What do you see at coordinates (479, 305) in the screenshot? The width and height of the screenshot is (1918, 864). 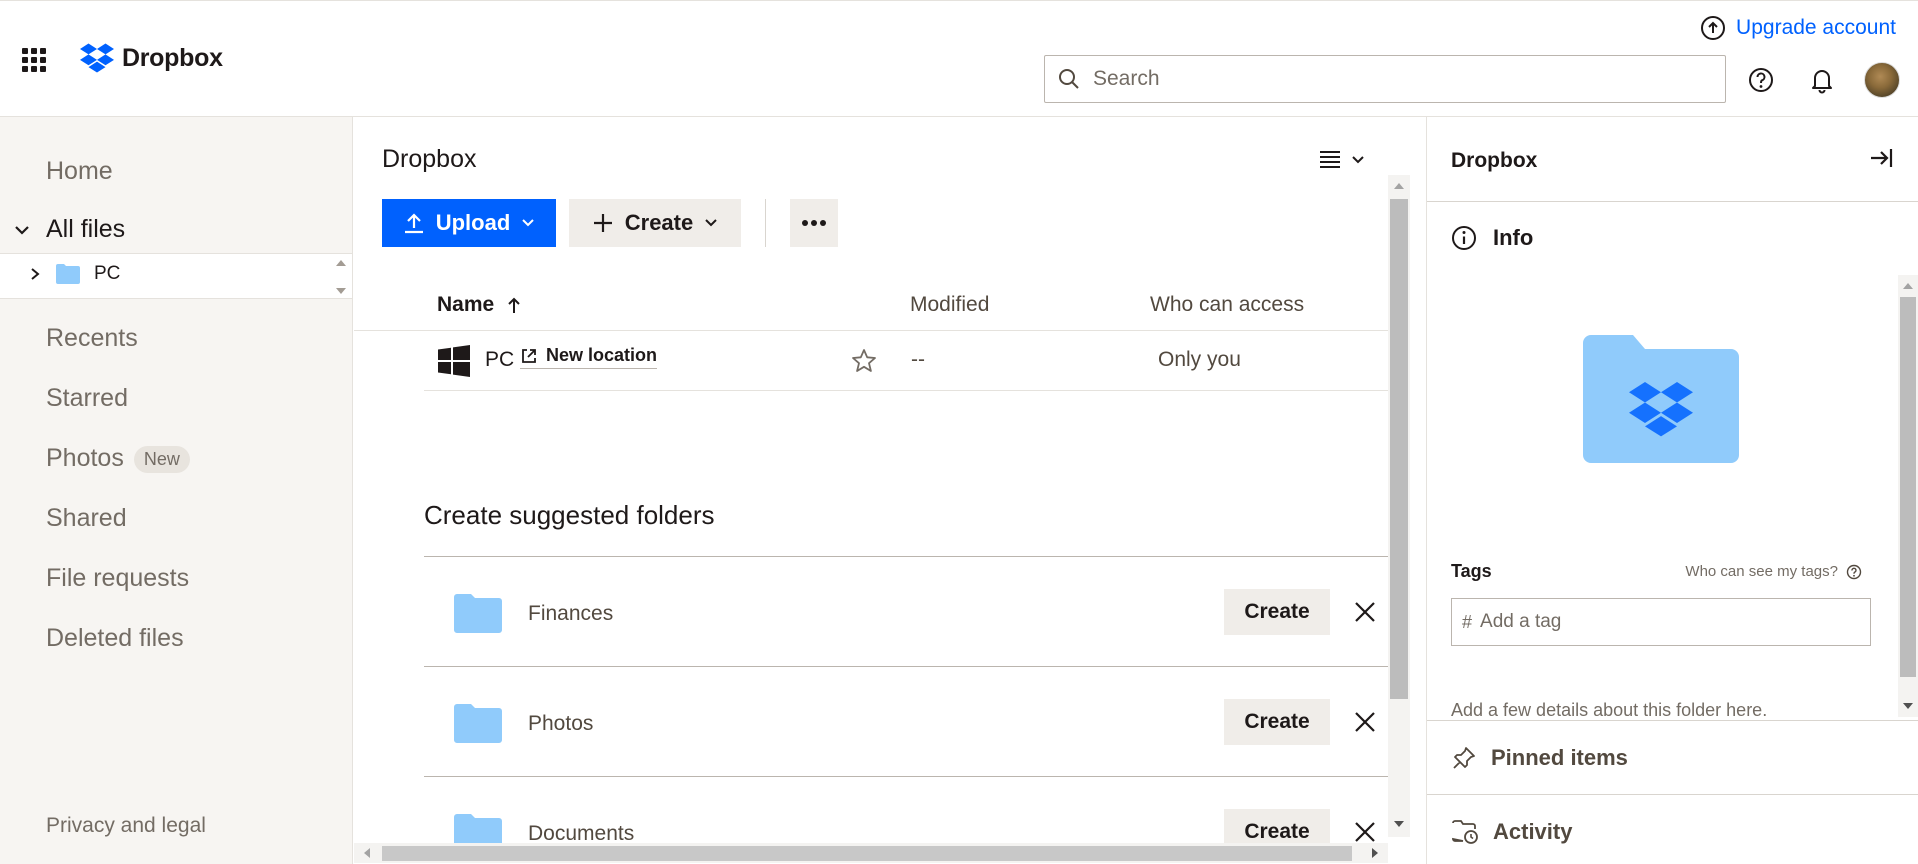 I see `column-header-name: Name` at bounding box center [479, 305].